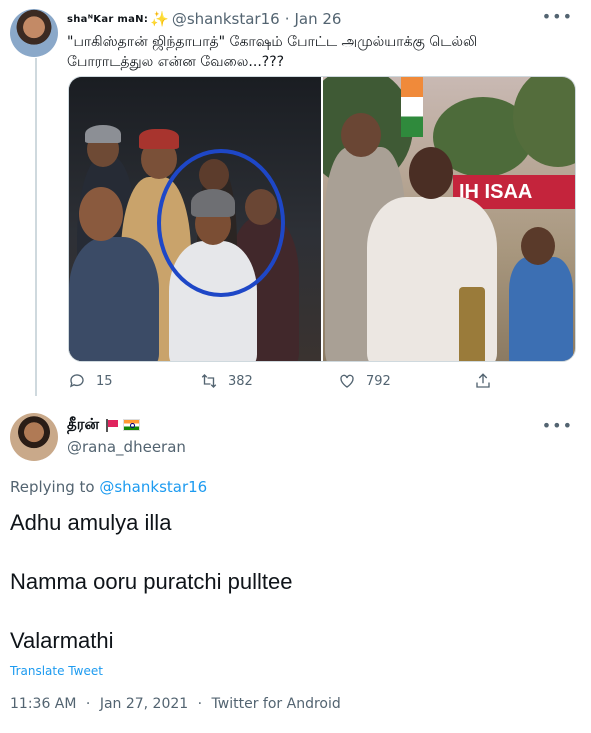 The height and width of the screenshot is (733, 591). Describe the element at coordinates (317, 19) in the screenshot. I see `tweet-date: Jan 26` at that location.